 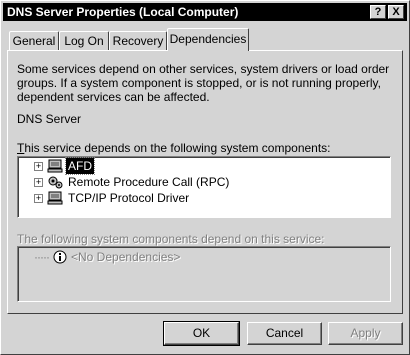 I want to click on tab-log-on: Log On, so click(x=84, y=41).